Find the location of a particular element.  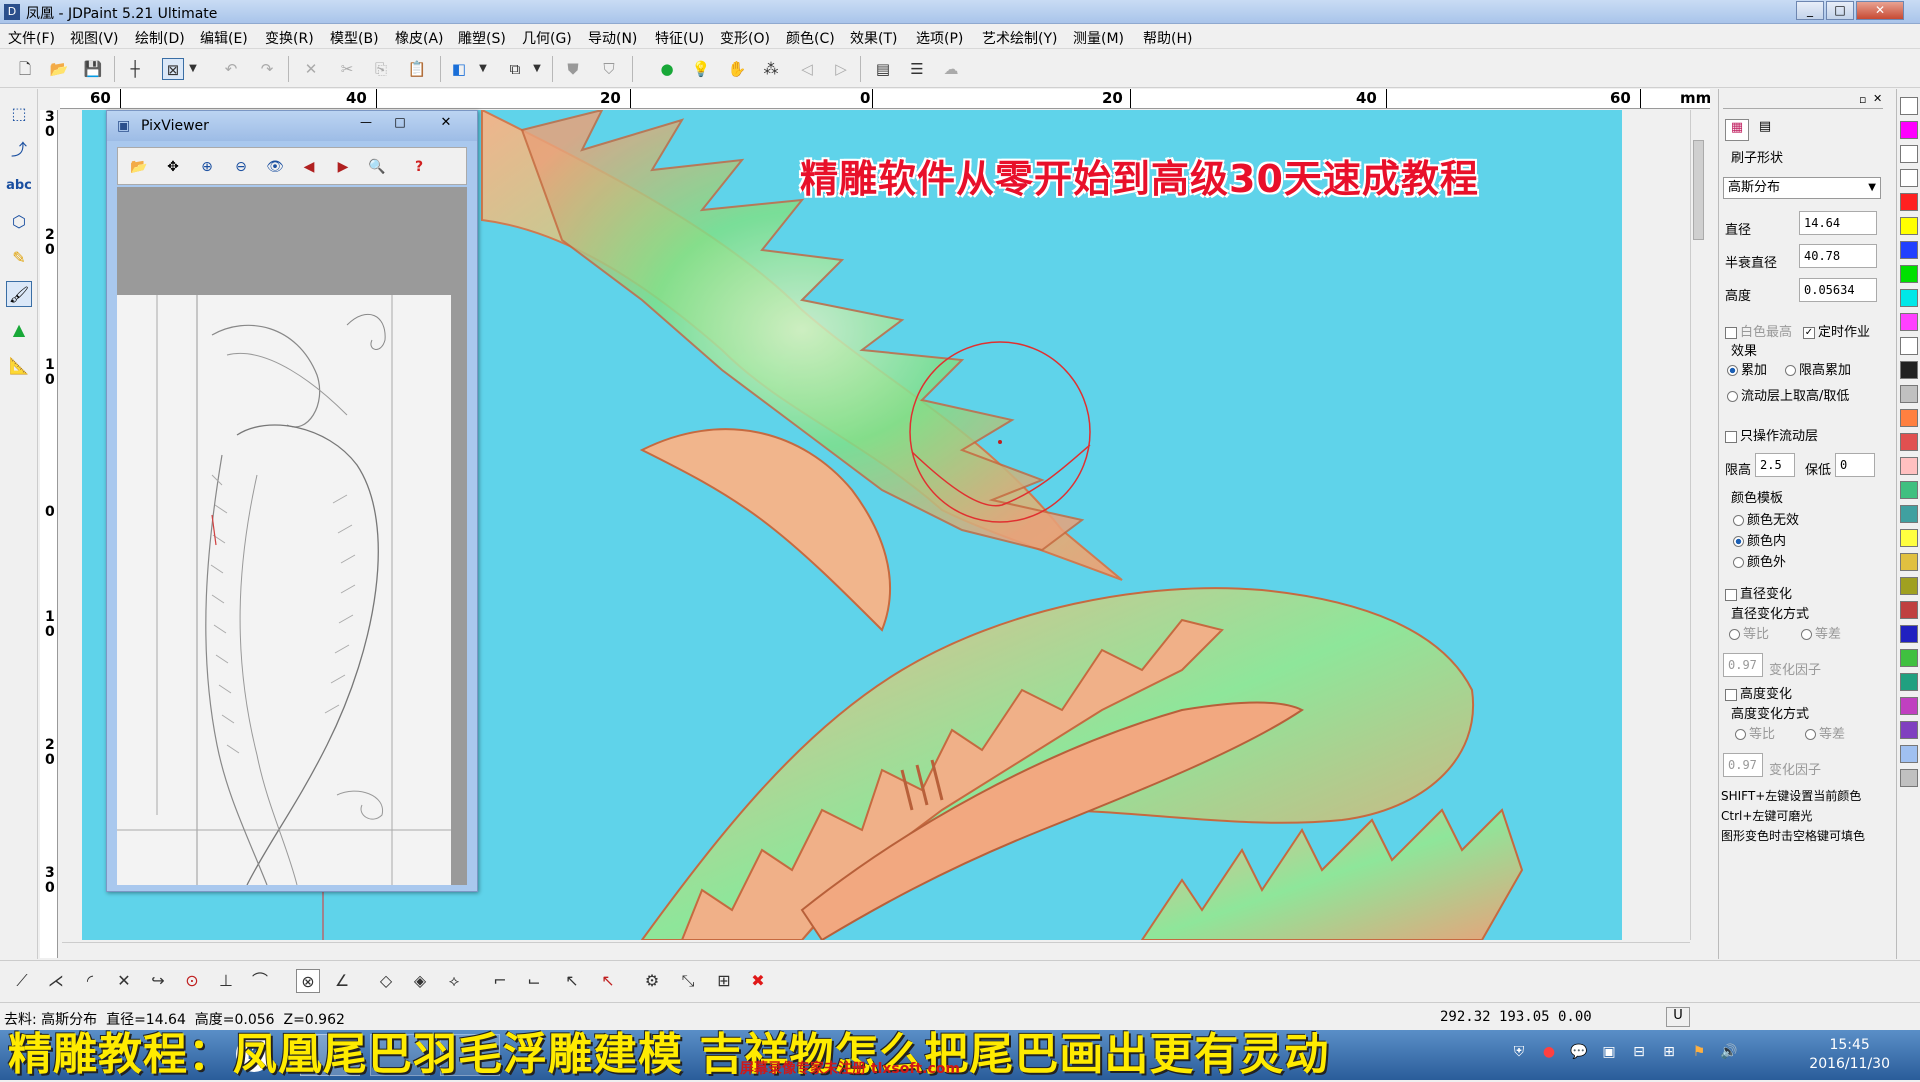

undo-icon: ↶ is located at coordinates (231, 69).